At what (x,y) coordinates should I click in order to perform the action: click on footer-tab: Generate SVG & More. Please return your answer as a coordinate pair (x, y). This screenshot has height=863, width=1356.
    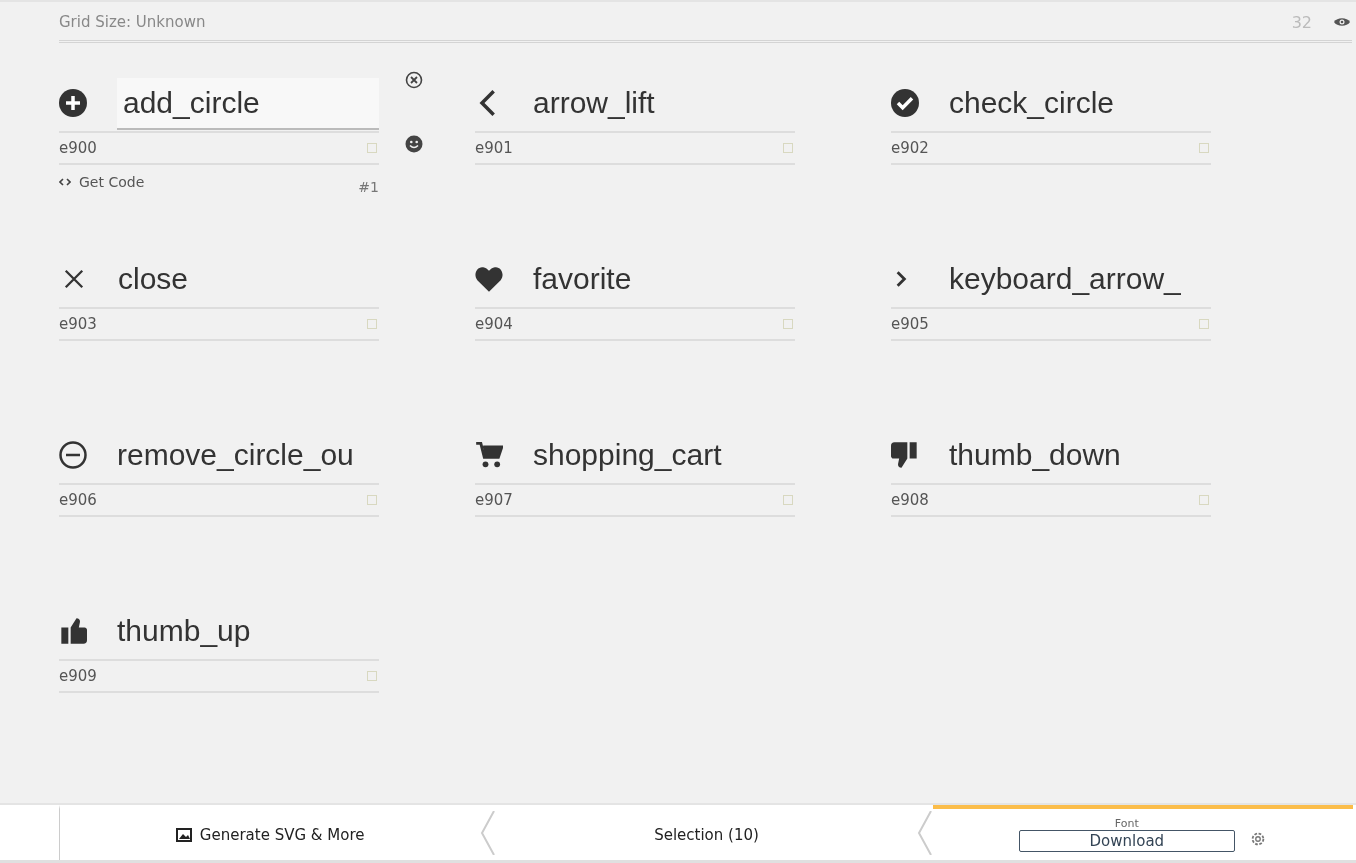
    Looking at the image, I should click on (270, 832).